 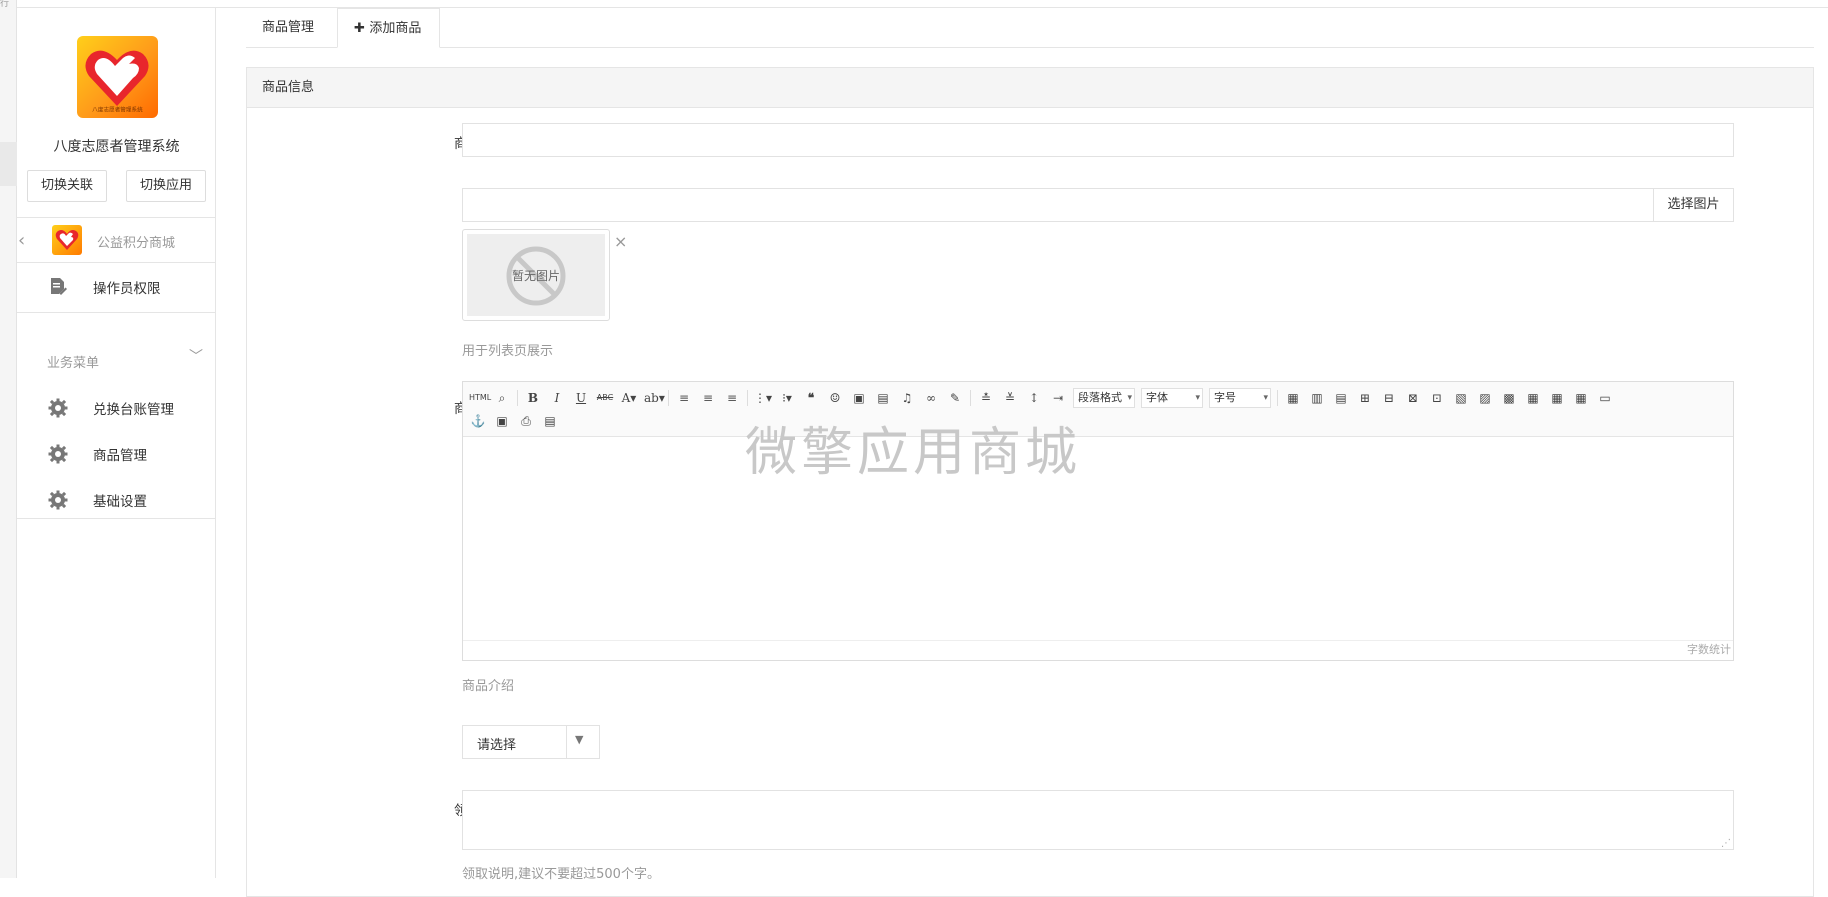 I want to click on table-icon: ▦, so click(x=1293, y=398).